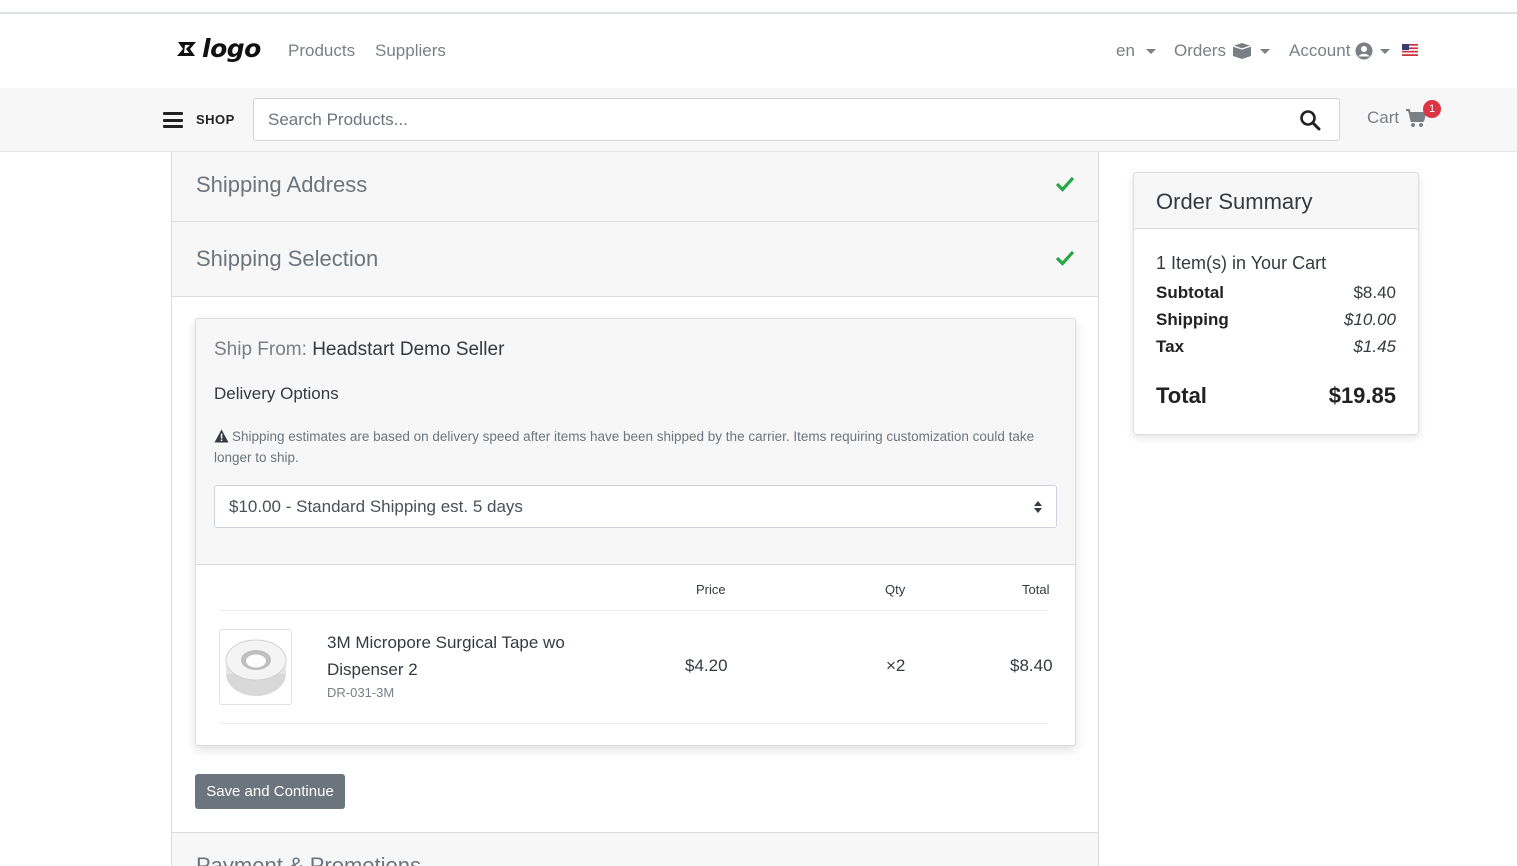 The width and height of the screenshot is (1517, 866). I want to click on shipping-selection-section: Shipping Selection, so click(635, 259).